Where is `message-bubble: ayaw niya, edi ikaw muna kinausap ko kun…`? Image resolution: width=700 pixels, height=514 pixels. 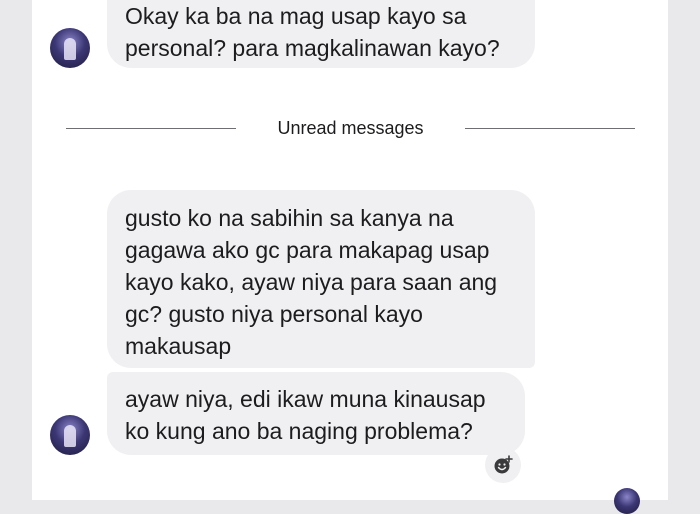 message-bubble: ayaw niya, edi ikaw muna kinausap ko kun… is located at coordinates (316, 413).